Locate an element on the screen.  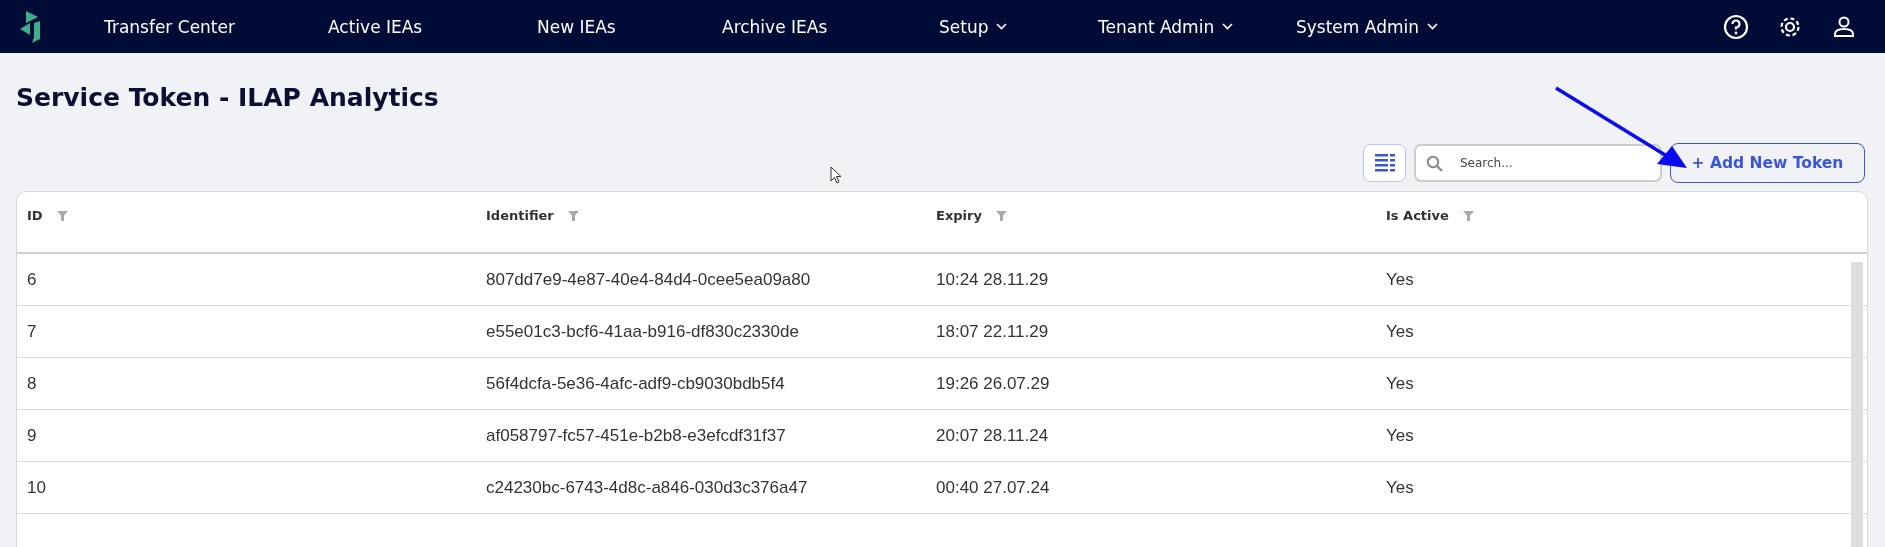
column-header: Is Active is located at coordinates (1417, 215).